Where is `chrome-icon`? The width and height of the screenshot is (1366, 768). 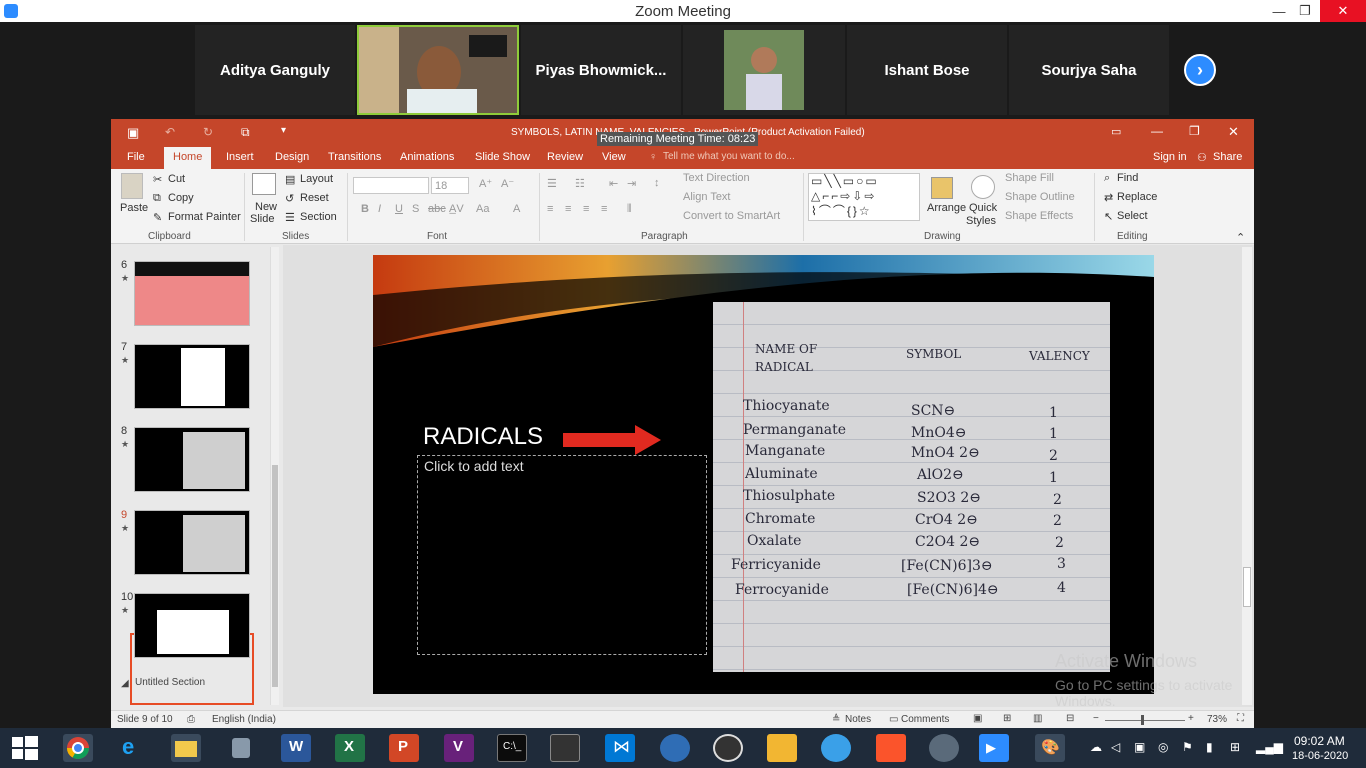
chrome-icon is located at coordinates (78, 748).